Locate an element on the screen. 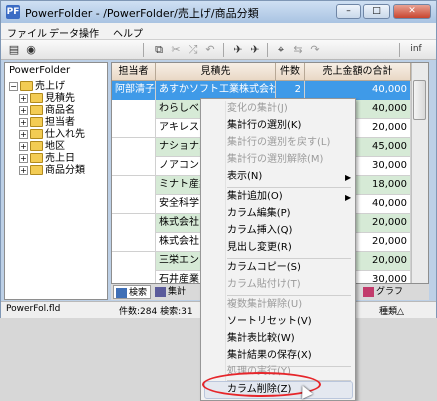  info-icon: inf is located at coordinates (416, 49).